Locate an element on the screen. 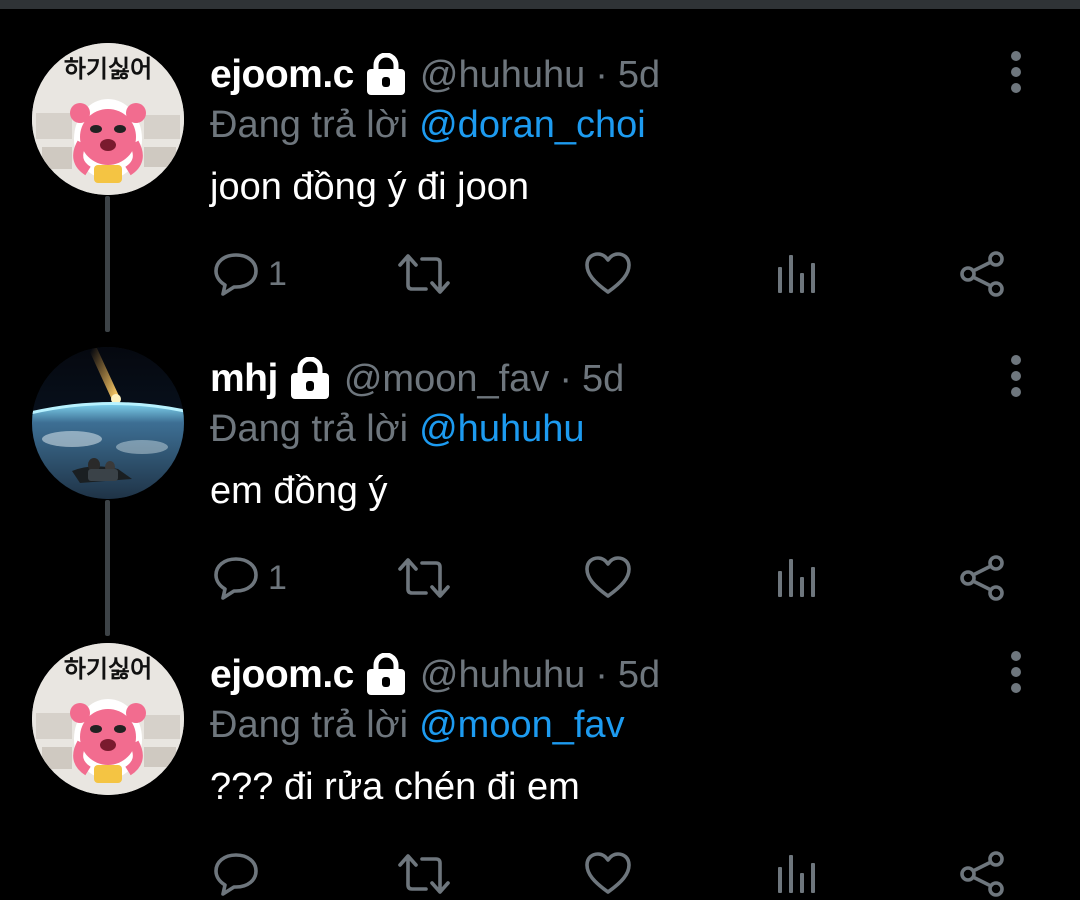 Image resolution: width=1080 pixels, height=900 pixels. replying-to-handle-link: @huhuhu is located at coordinates (501, 429).